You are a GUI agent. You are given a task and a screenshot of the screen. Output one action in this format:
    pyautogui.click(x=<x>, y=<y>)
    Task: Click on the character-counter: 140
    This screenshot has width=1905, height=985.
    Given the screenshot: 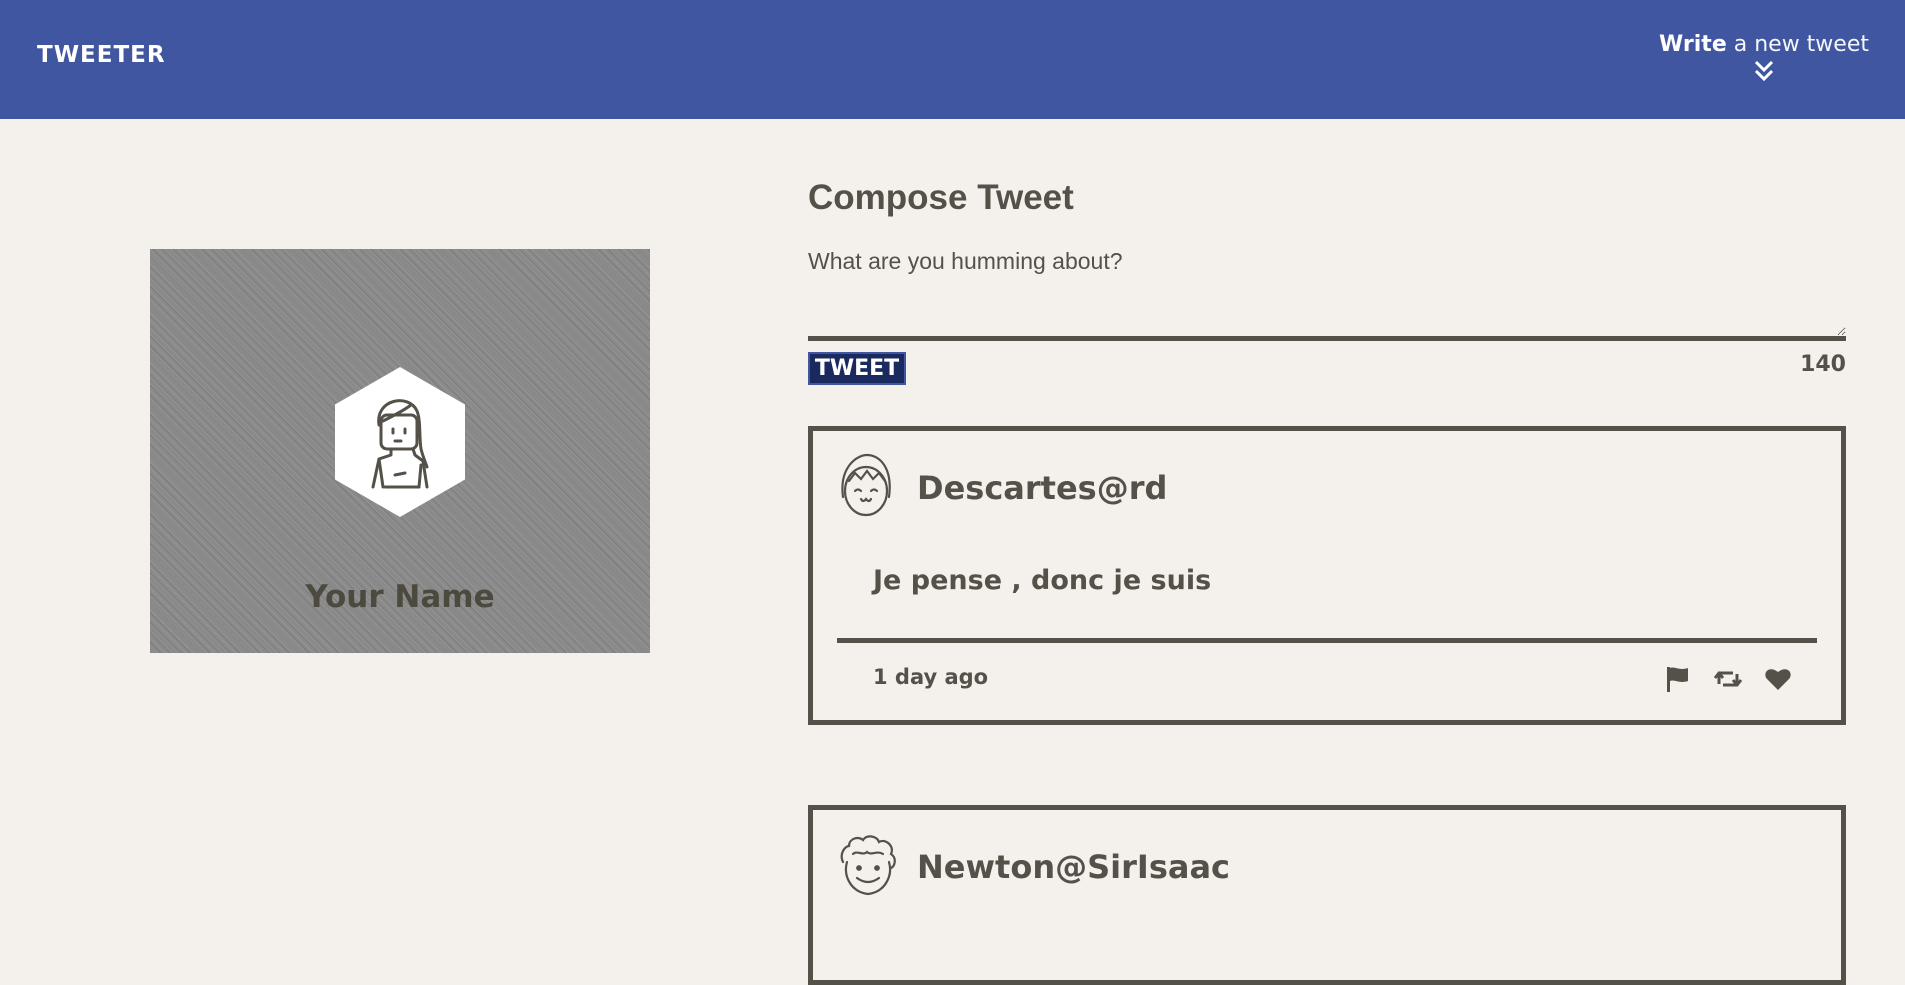 What is the action you would take?
    pyautogui.click(x=1823, y=364)
    